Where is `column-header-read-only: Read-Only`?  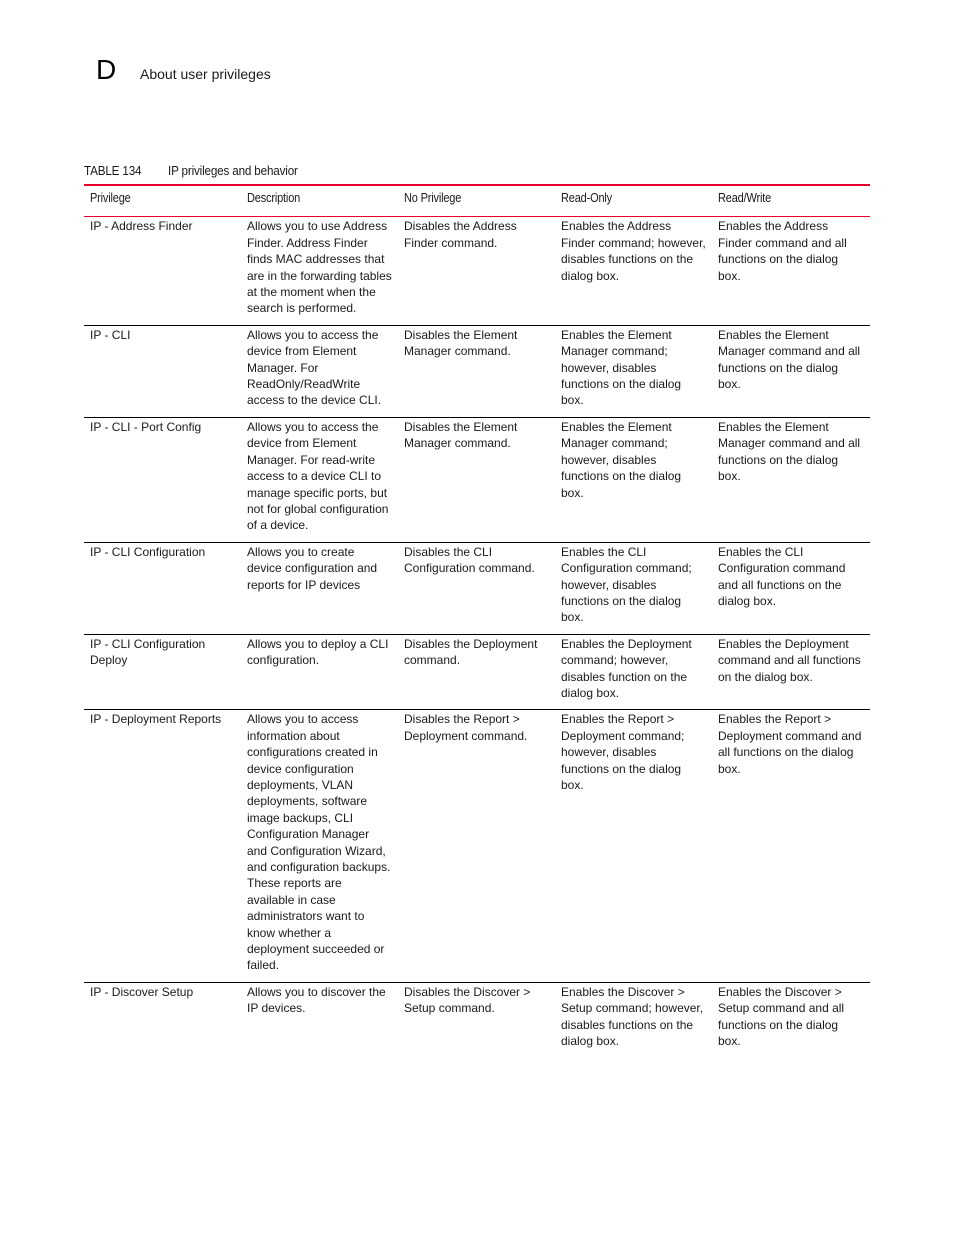 column-header-read-only: Read-Only is located at coordinates (586, 198).